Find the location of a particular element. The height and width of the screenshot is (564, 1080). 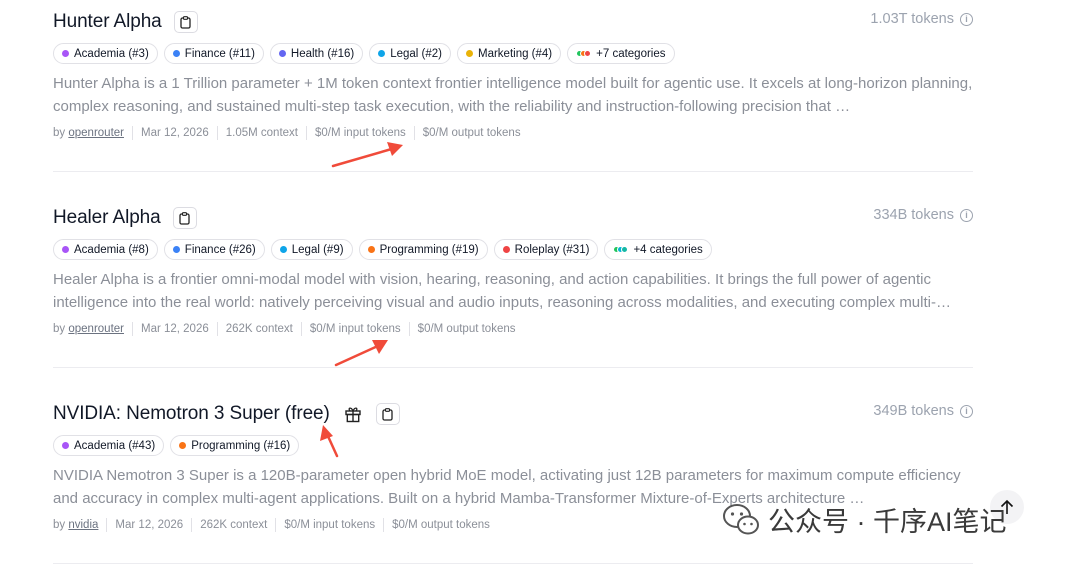

category-tag: Health (#16) is located at coordinates (316, 53).